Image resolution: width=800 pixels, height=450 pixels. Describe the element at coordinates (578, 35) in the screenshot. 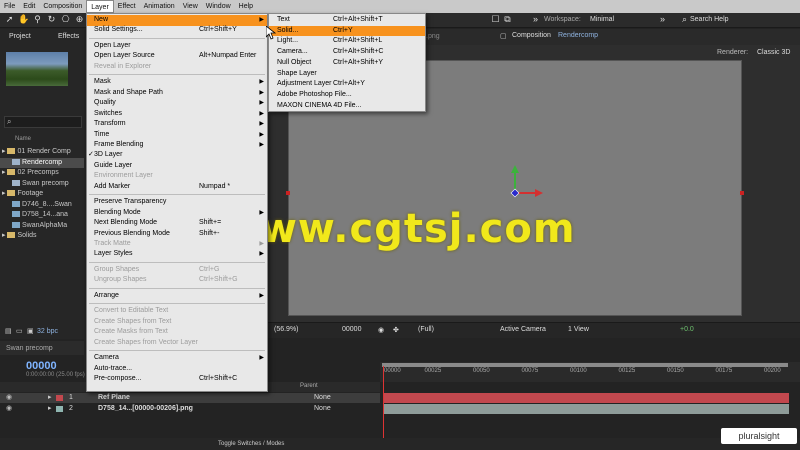

I see `composition-tab-name: Rendercomp` at that location.